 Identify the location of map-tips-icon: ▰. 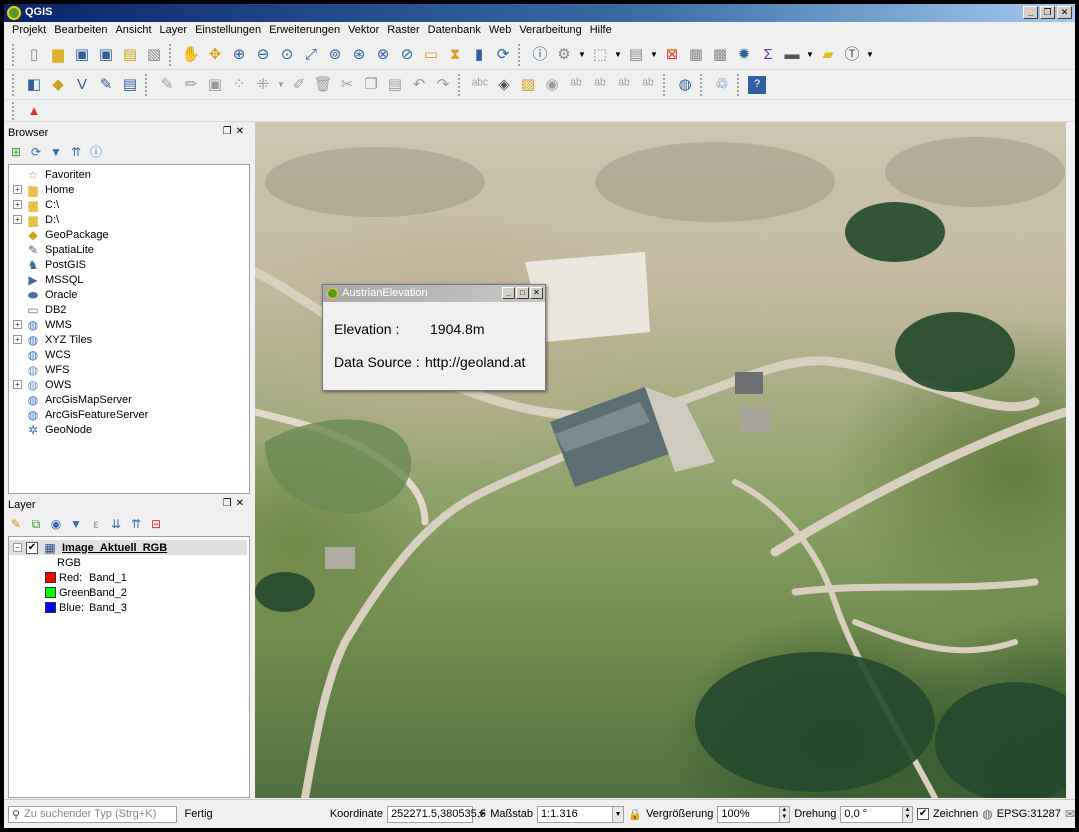
(828, 55).